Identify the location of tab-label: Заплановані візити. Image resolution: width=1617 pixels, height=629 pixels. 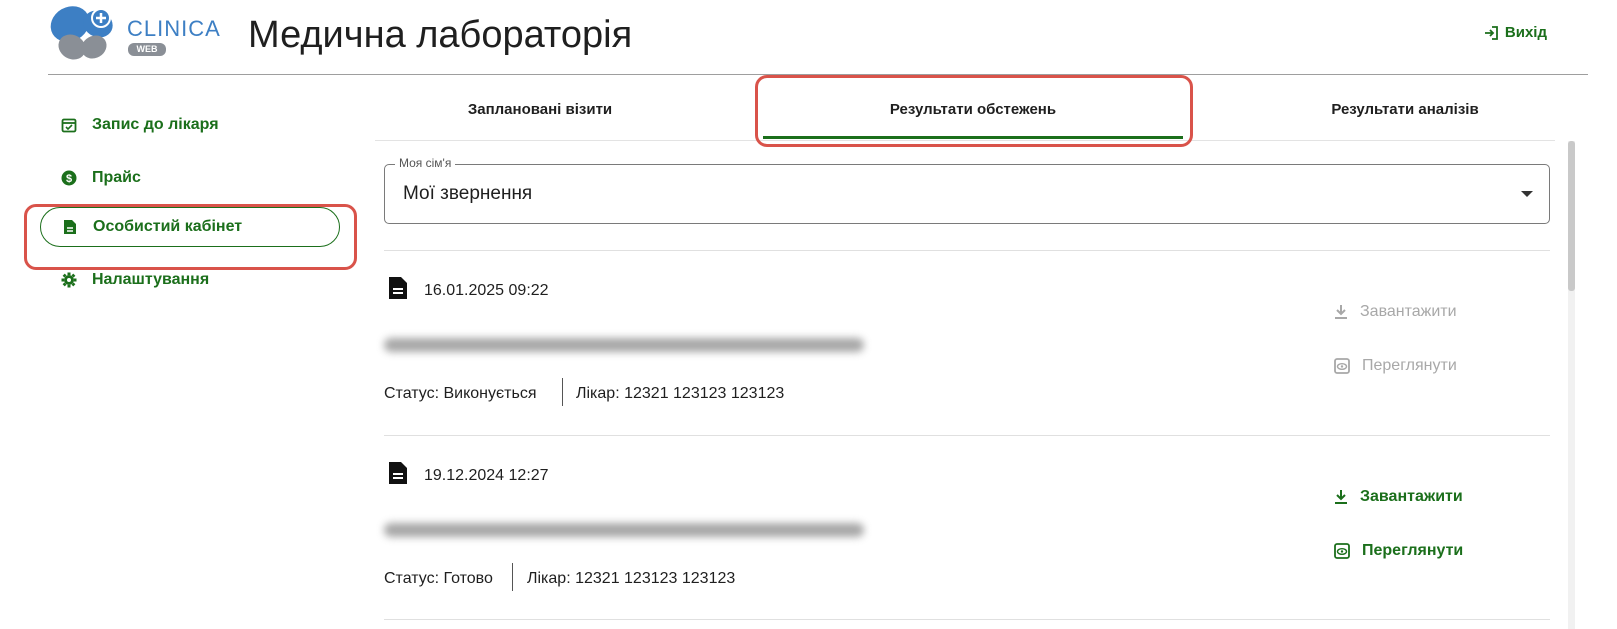
(540, 109).